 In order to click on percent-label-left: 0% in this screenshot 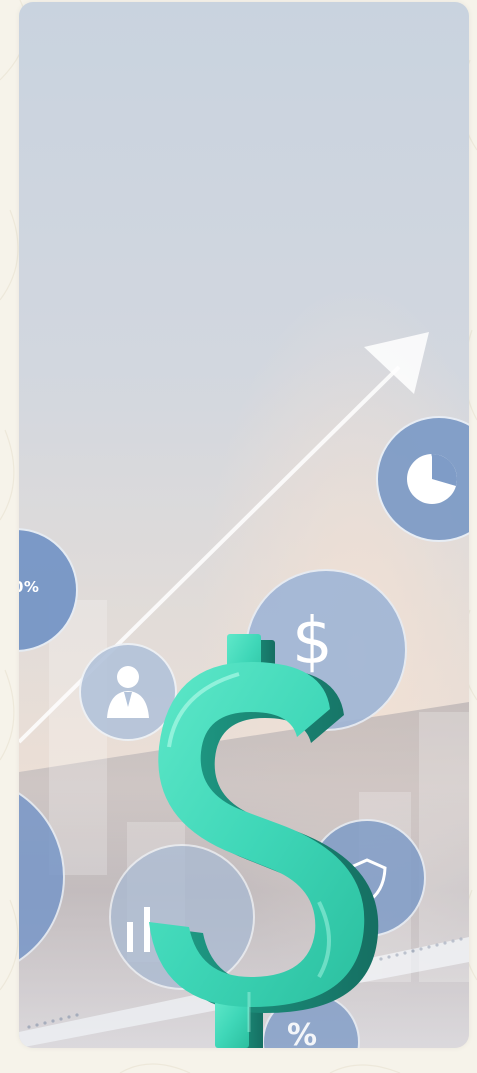, I will do `click(29, 587)`.